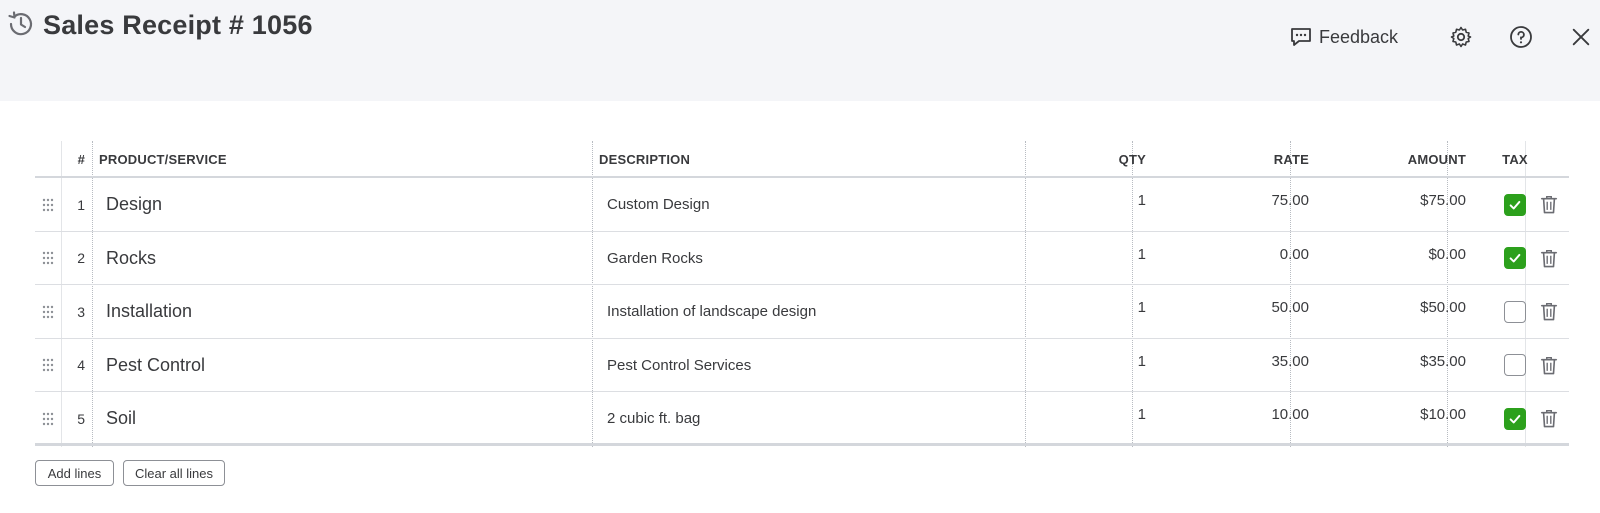  What do you see at coordinates (346, 311) in the screenshot?
I see `product-service-cell: Installation` at bounding box center [346, 311].